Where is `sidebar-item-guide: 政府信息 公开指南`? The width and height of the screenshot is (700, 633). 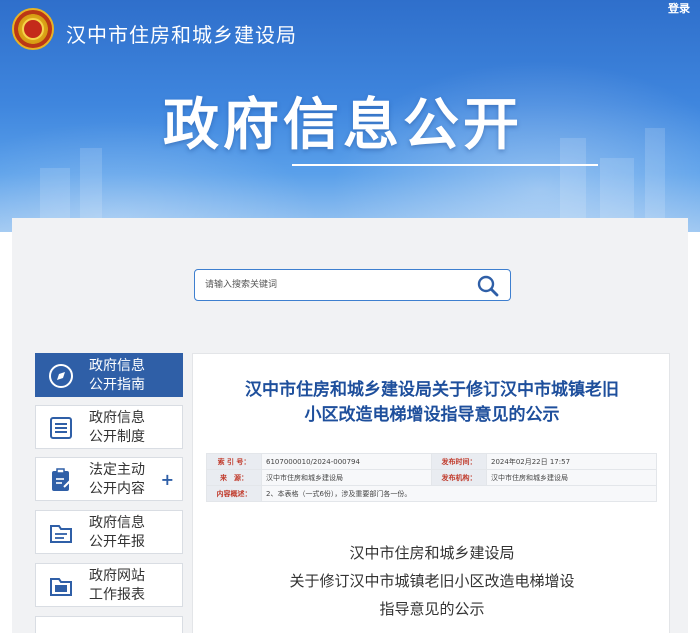
sidebar-item-guide: 政府信息 公开指南 is located at coordinates (109, 375).